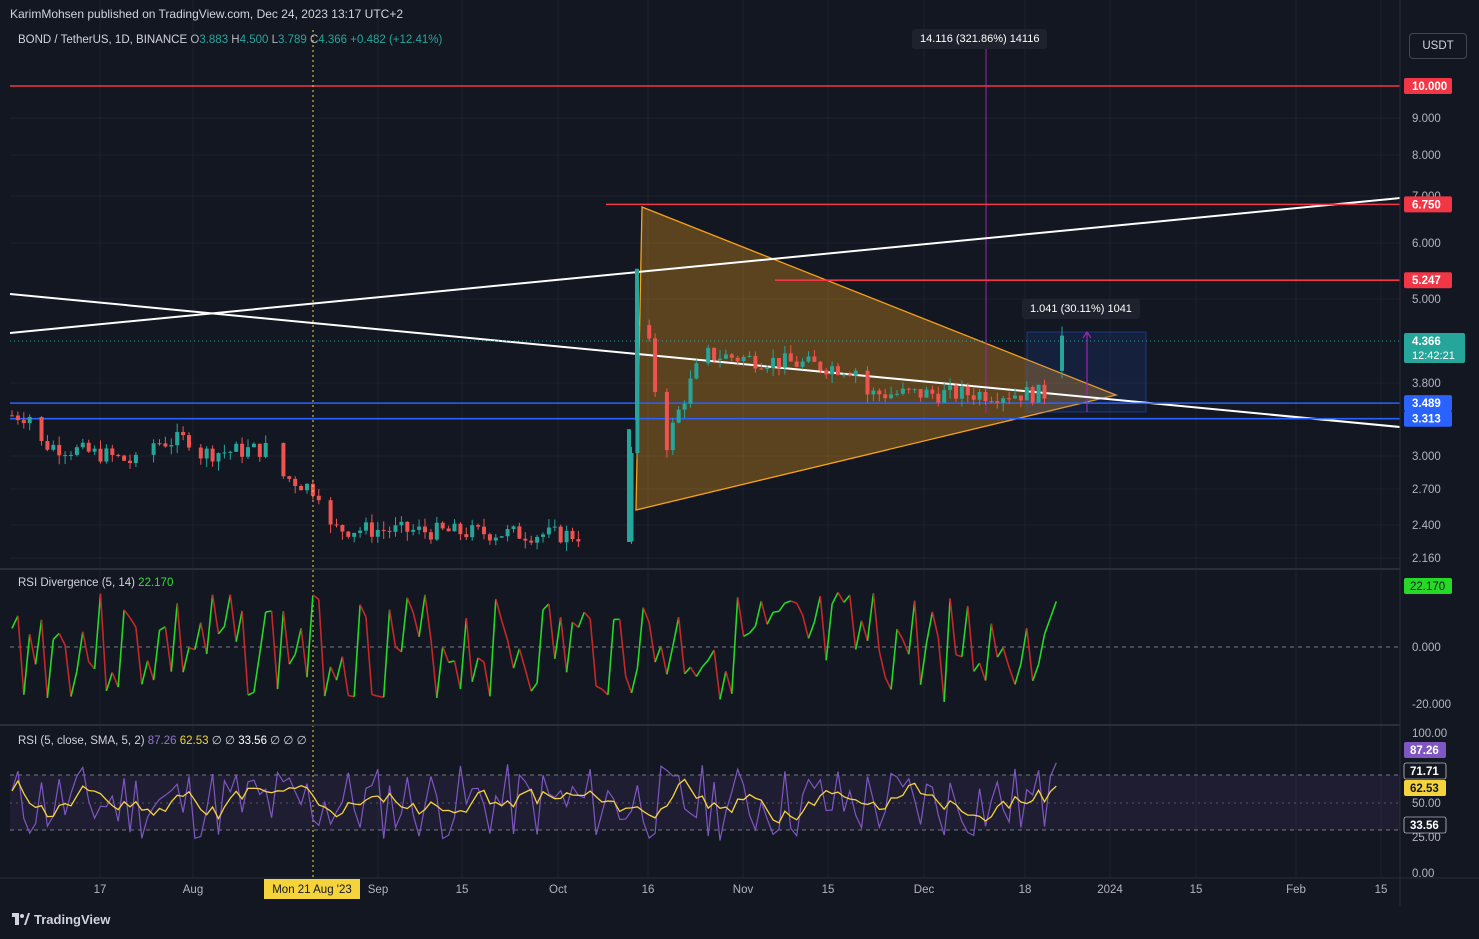  Describe the element at coordinates (980, 39) in the screenshot. I see `measure-label-big: 14.116 (321.86%) 14116` at that location.